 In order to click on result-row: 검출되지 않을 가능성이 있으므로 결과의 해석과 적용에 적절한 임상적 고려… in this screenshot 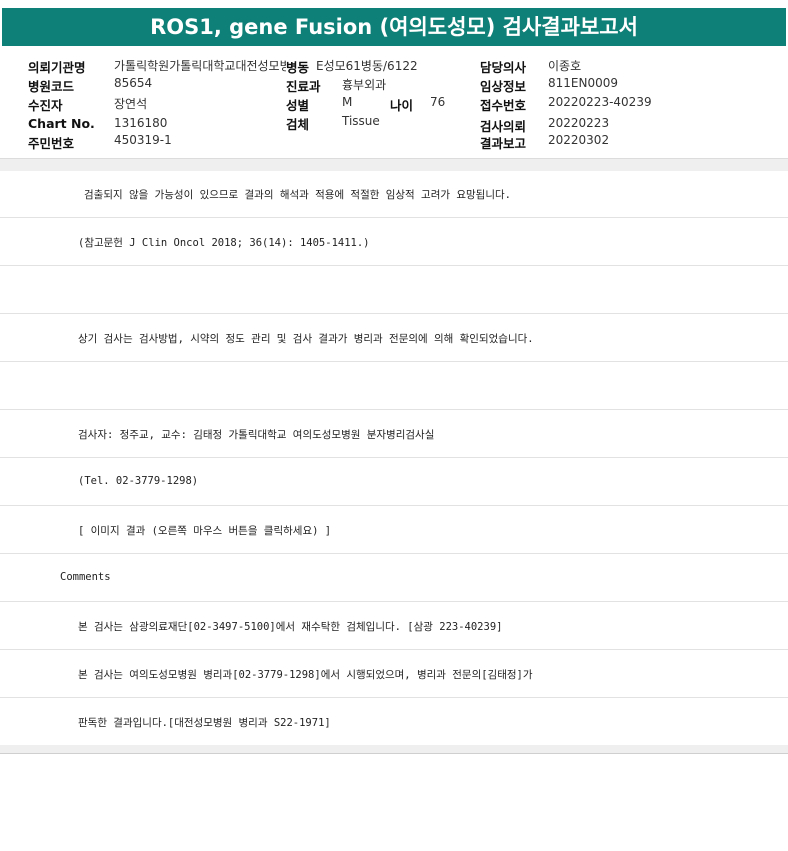, I will do `click(394, 194)`.